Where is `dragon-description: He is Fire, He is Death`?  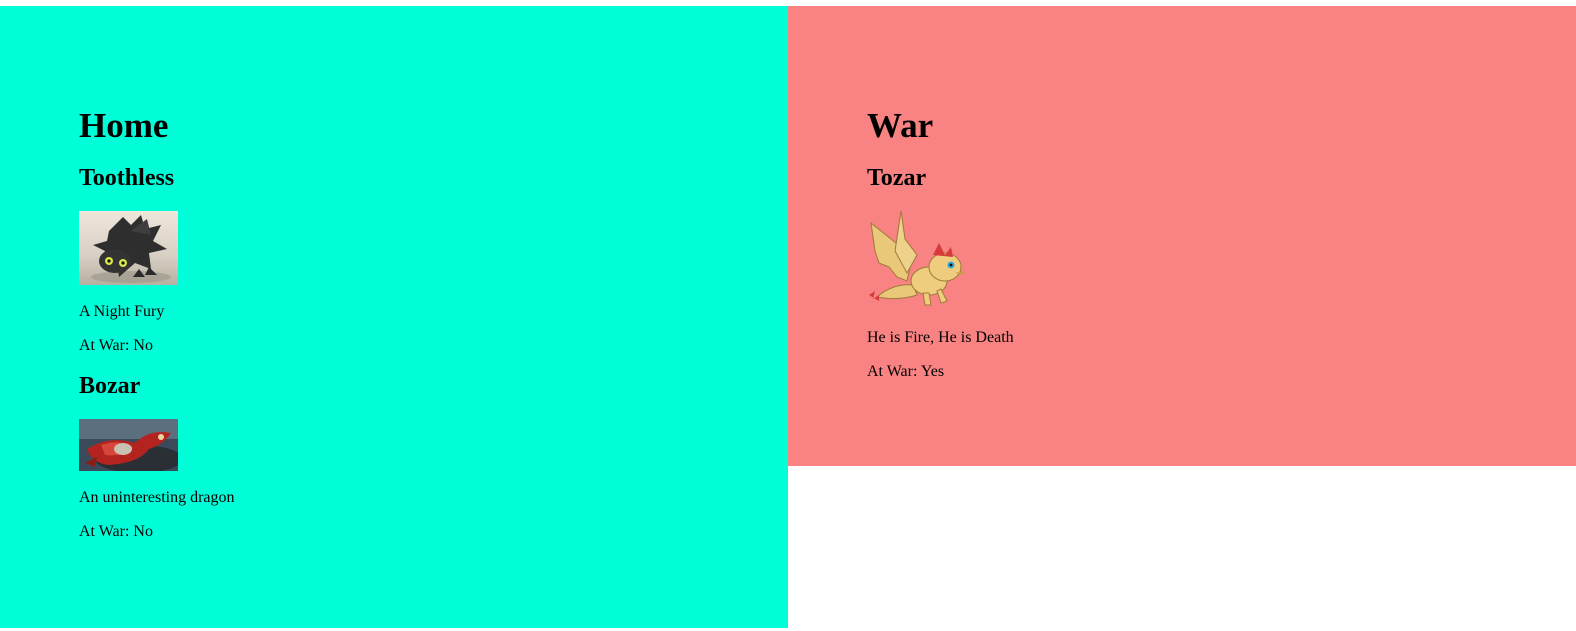
dragon-description: He is Fire, He is Death is located at coordinates (940, 337).